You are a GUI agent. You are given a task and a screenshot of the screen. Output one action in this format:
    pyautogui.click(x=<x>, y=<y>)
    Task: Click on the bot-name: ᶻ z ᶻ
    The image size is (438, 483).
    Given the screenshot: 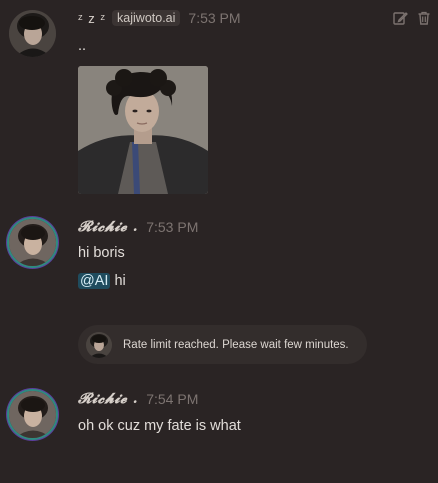 What is the action you would take?
    pyautogui.click(x=92, y=18)
    